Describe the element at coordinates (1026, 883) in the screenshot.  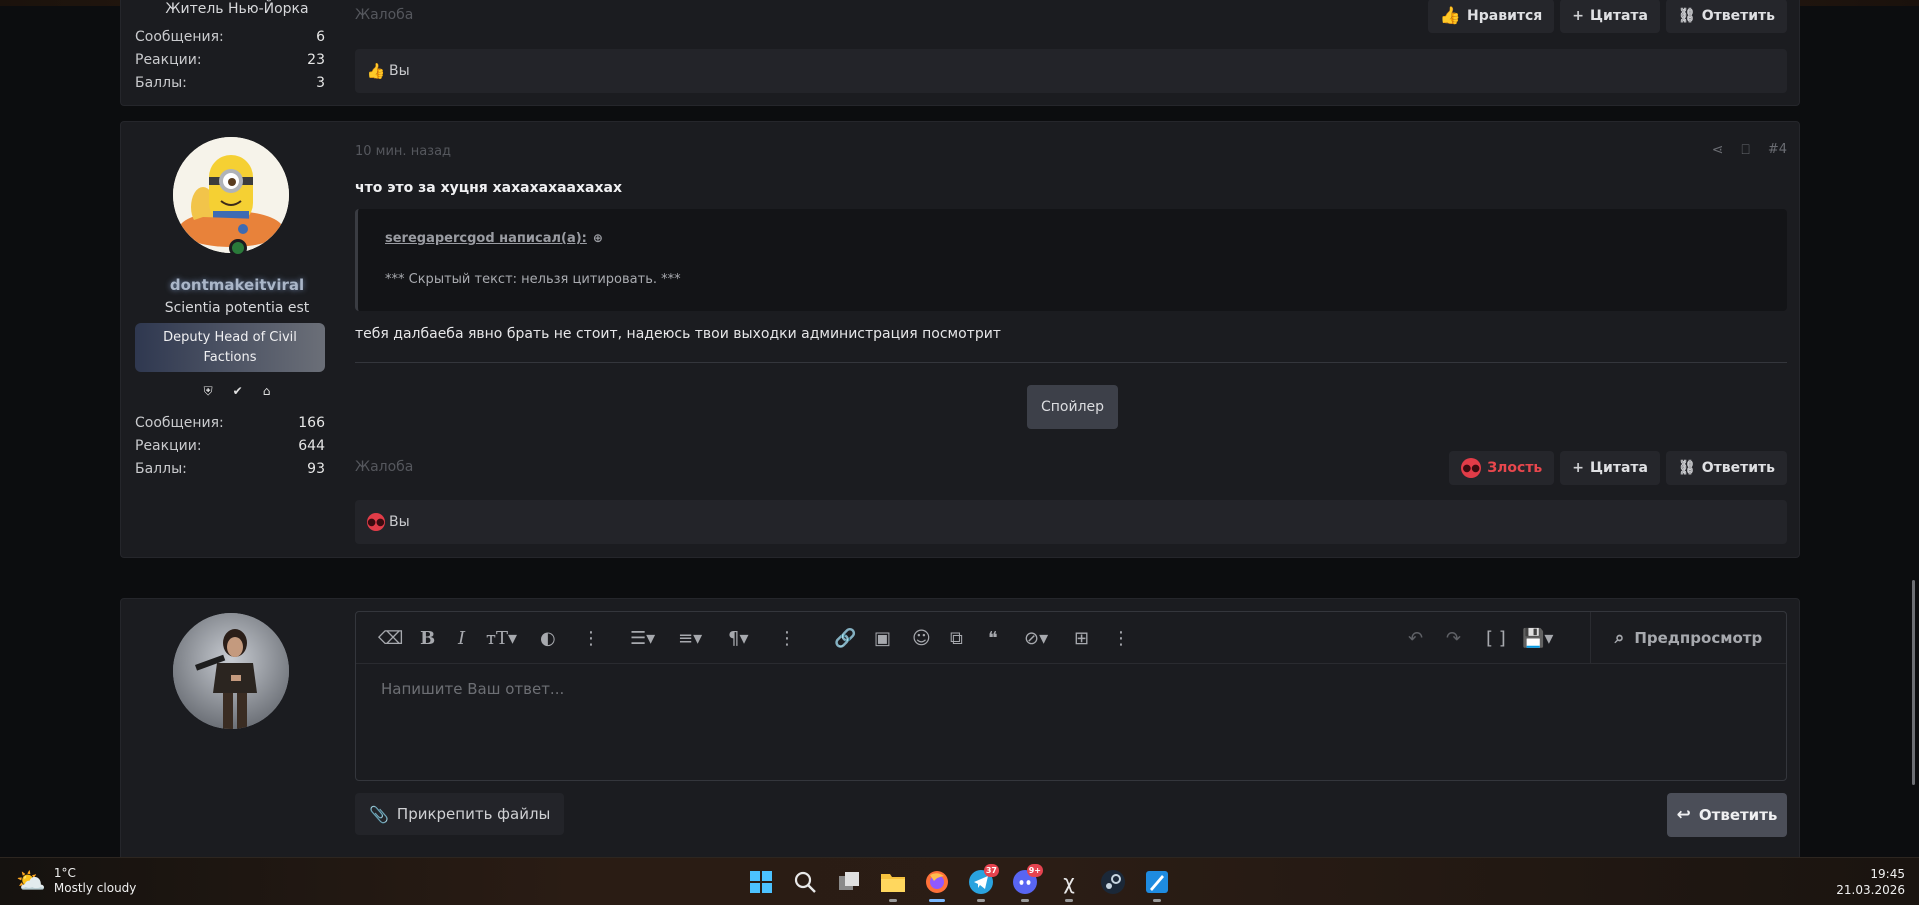
I see `discord-icon: 9+` at that location.